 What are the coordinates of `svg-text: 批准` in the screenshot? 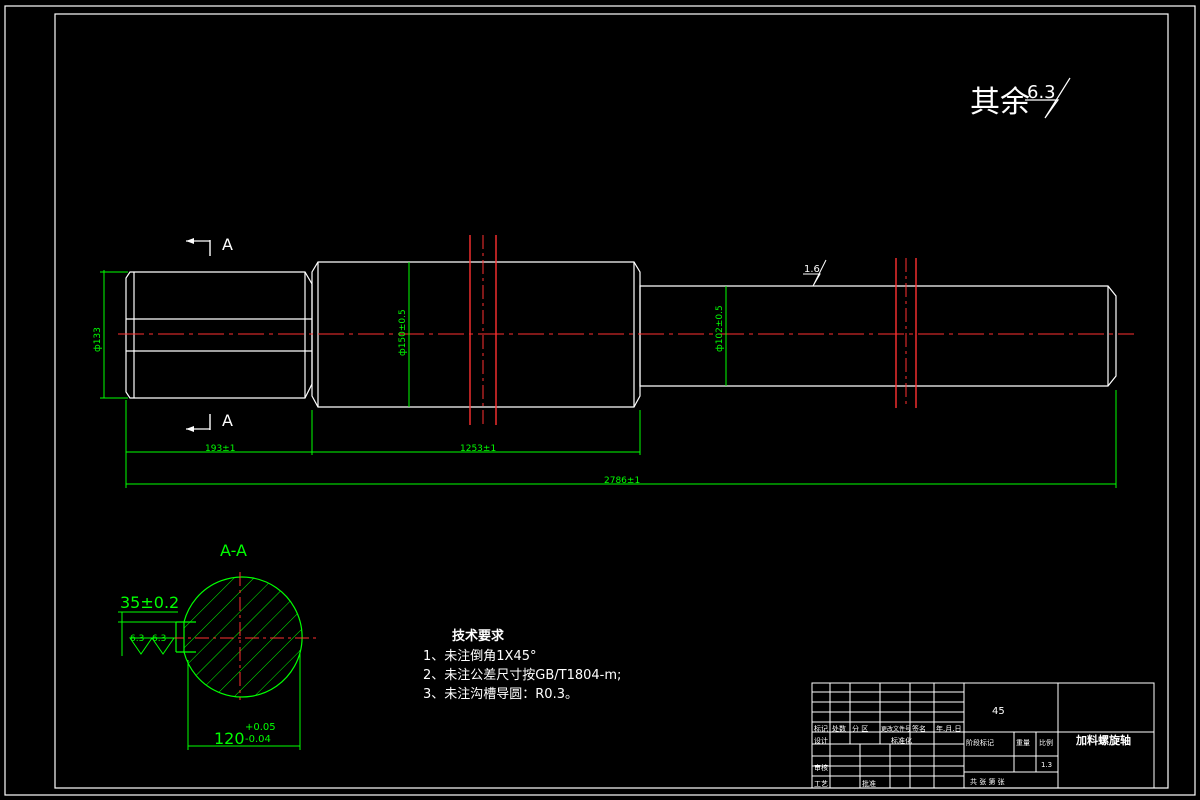 It's located at (869, 783).